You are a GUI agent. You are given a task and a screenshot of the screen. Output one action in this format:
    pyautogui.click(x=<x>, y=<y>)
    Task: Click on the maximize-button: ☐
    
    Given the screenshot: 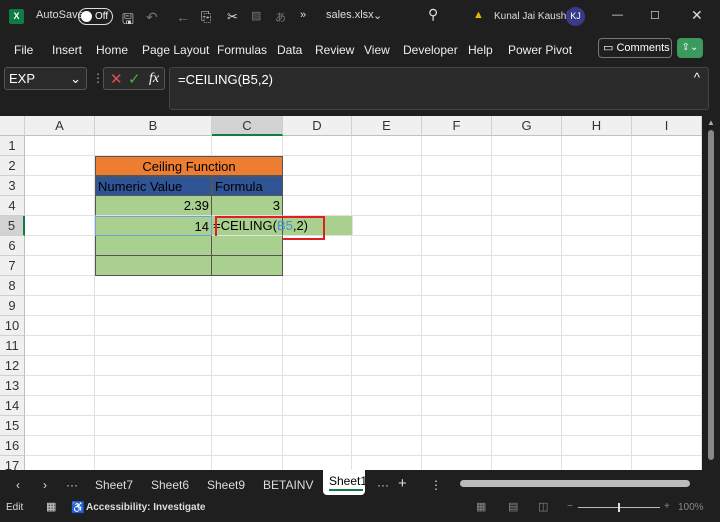 What is the action you would take?
    pyautogui.click(x=655, y=15)
    